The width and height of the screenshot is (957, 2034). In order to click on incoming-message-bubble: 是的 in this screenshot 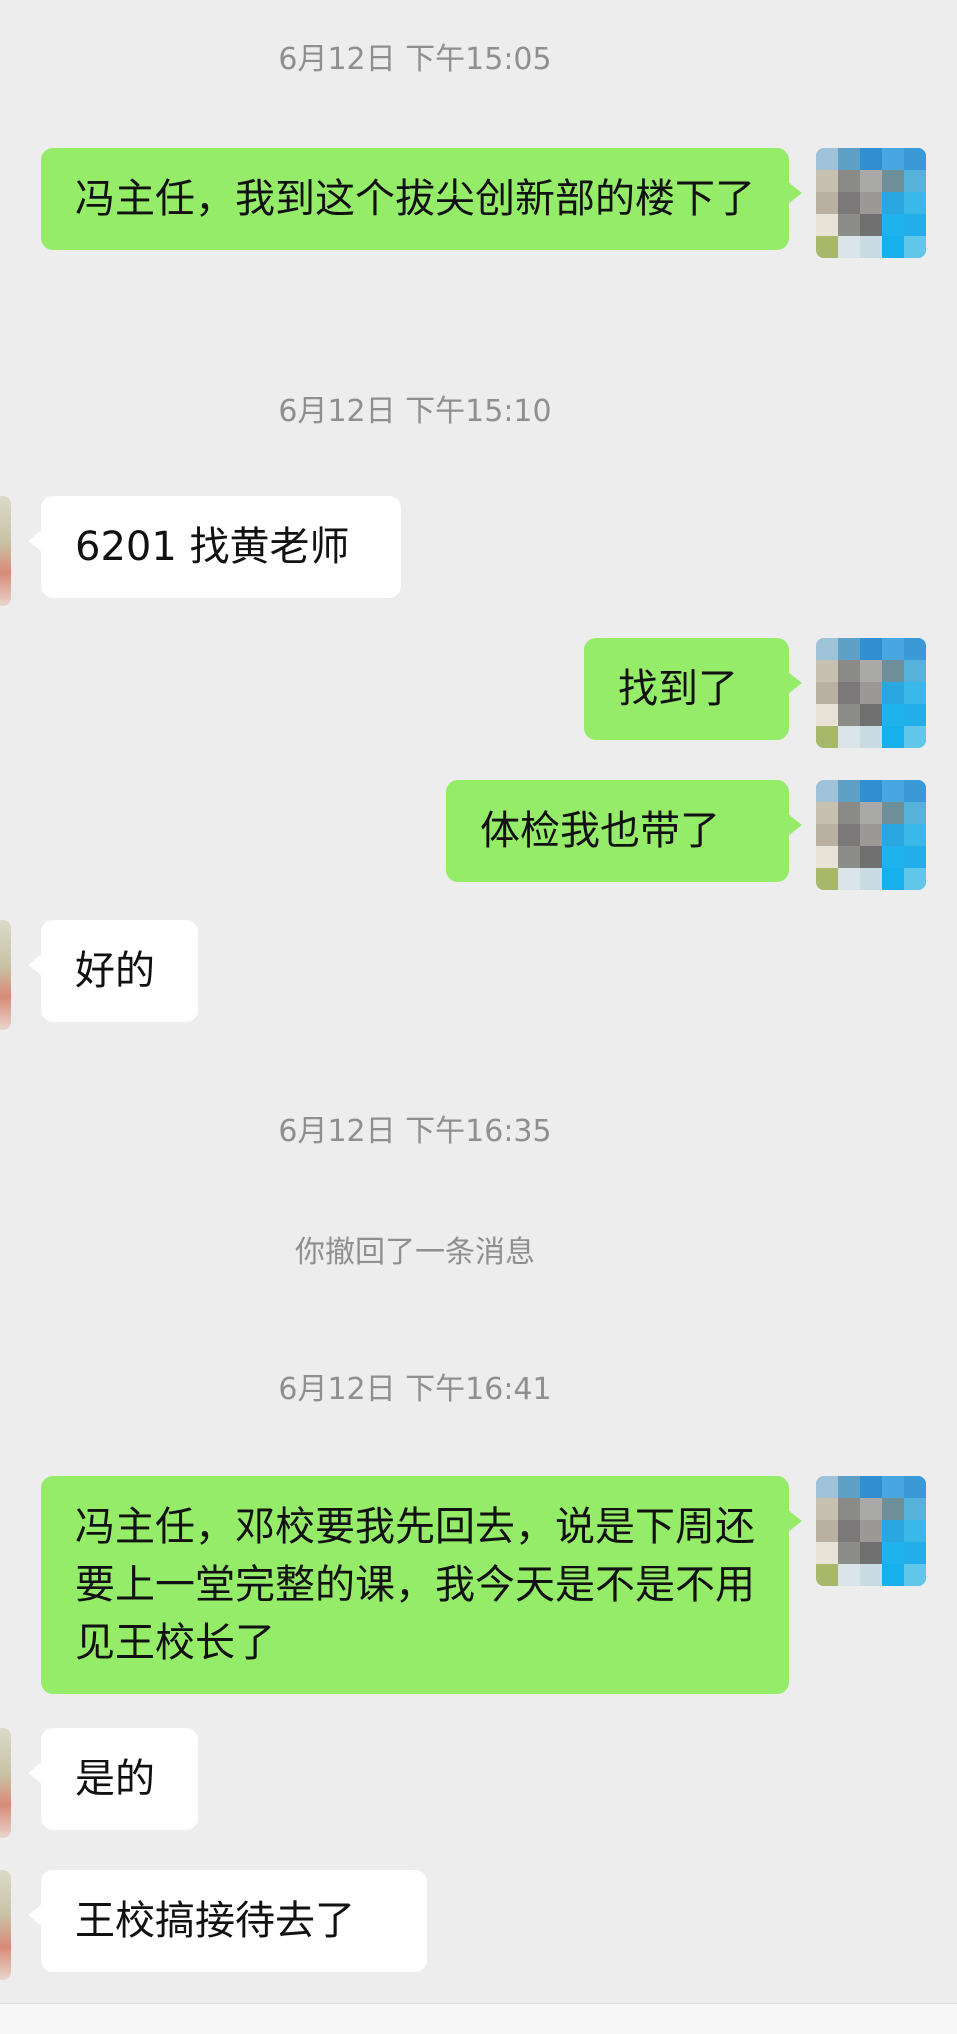, I will do `click(113, 1779)`.